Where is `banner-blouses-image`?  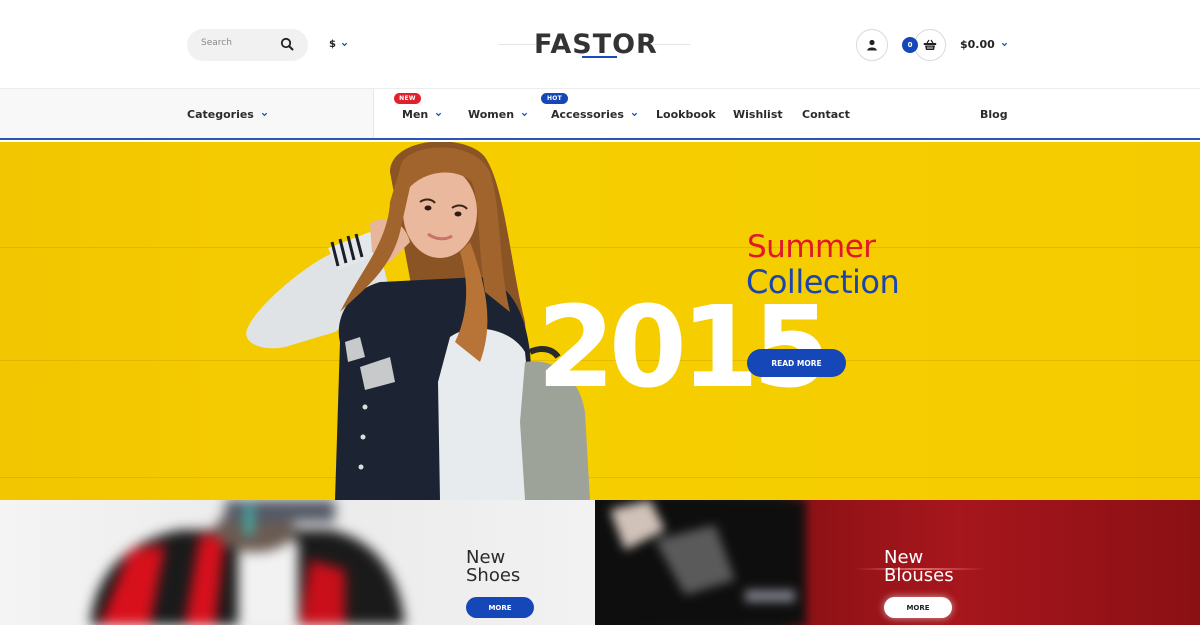
banner-blouses-image is located at coordinates (700, 562).